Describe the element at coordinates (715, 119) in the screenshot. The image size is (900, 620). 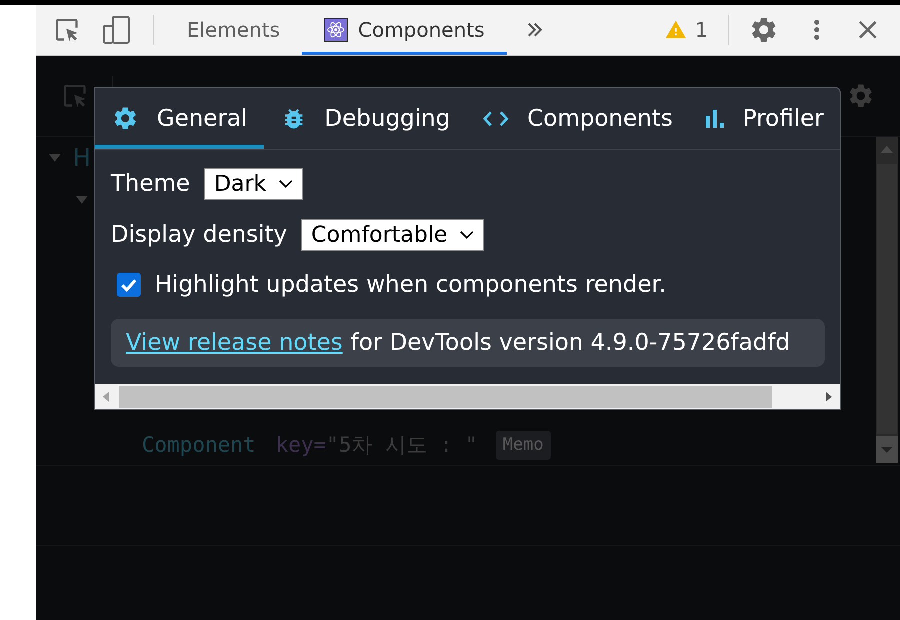
I see `bar-chart-icon` at that location.